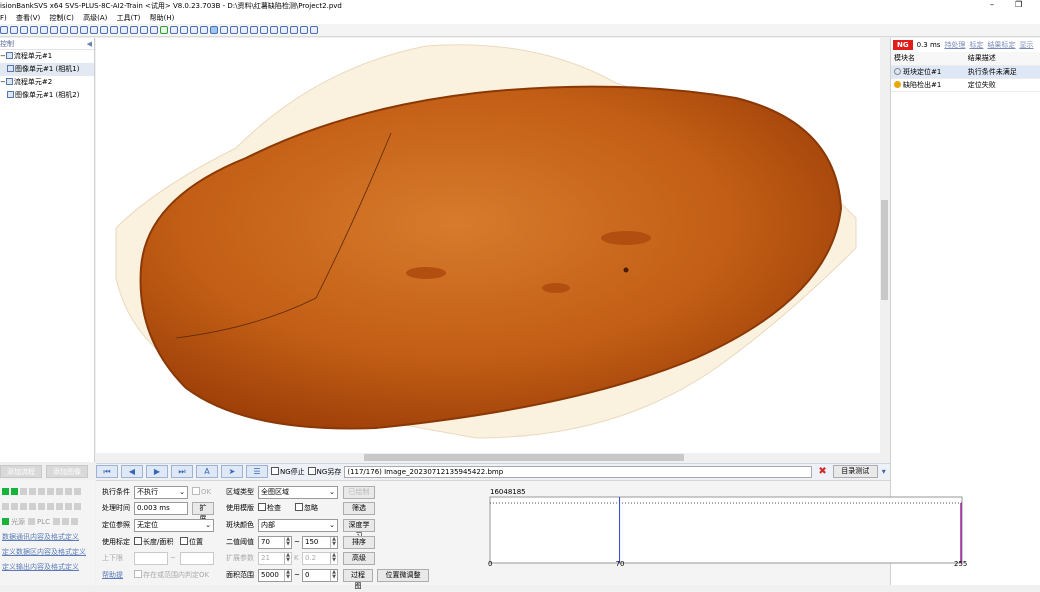 The image size is (1040, 592). I want to click on filter-button: 筛选, so click(359, 508).